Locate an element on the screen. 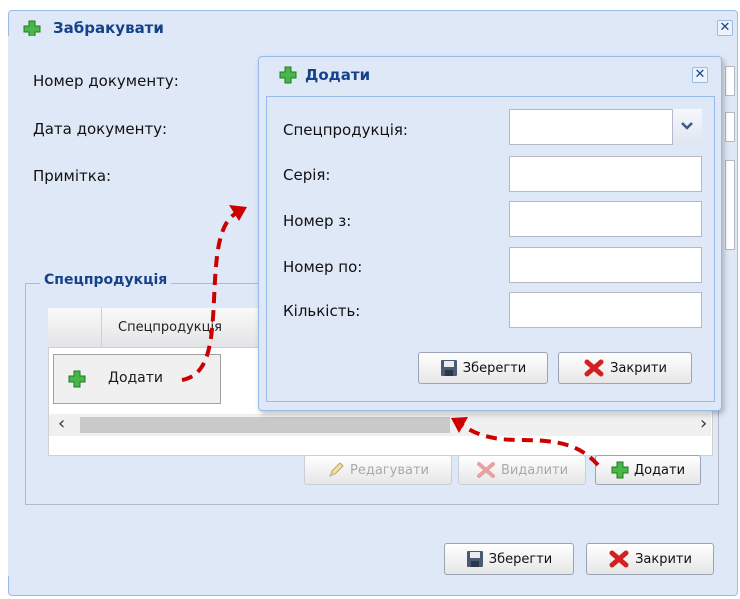 This screenshot has width=740, height=599. add-dialog-title: Додати is located at coordinates (338, 75).